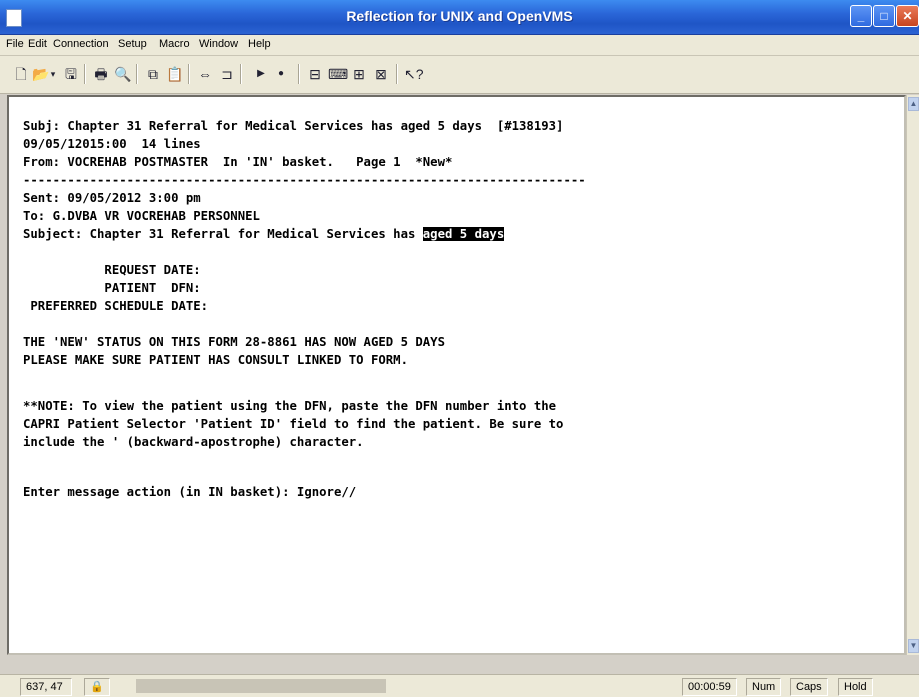  I want to click on disconnect-icon: ⊐, so click(227, 74).